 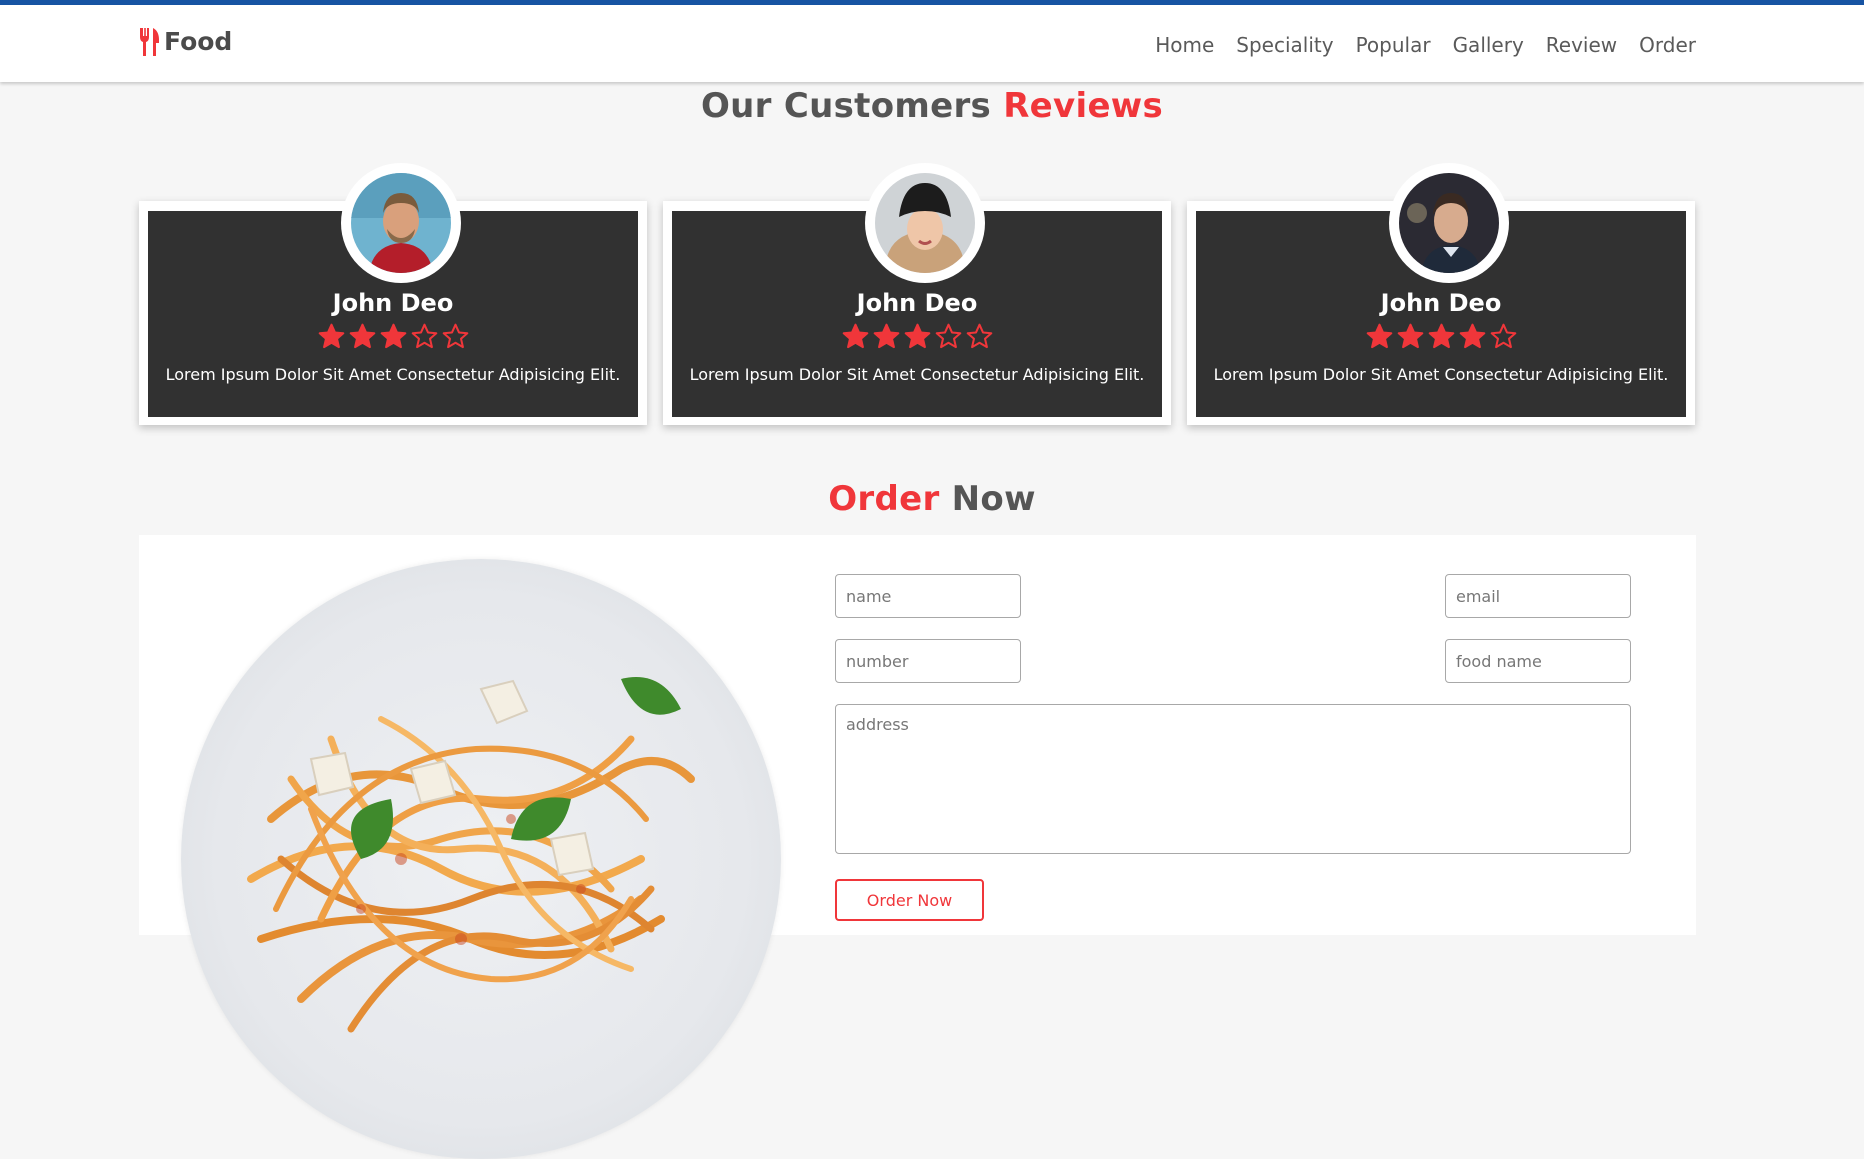 I want to click on nav-review: Review, so click(x=1581, y=45).